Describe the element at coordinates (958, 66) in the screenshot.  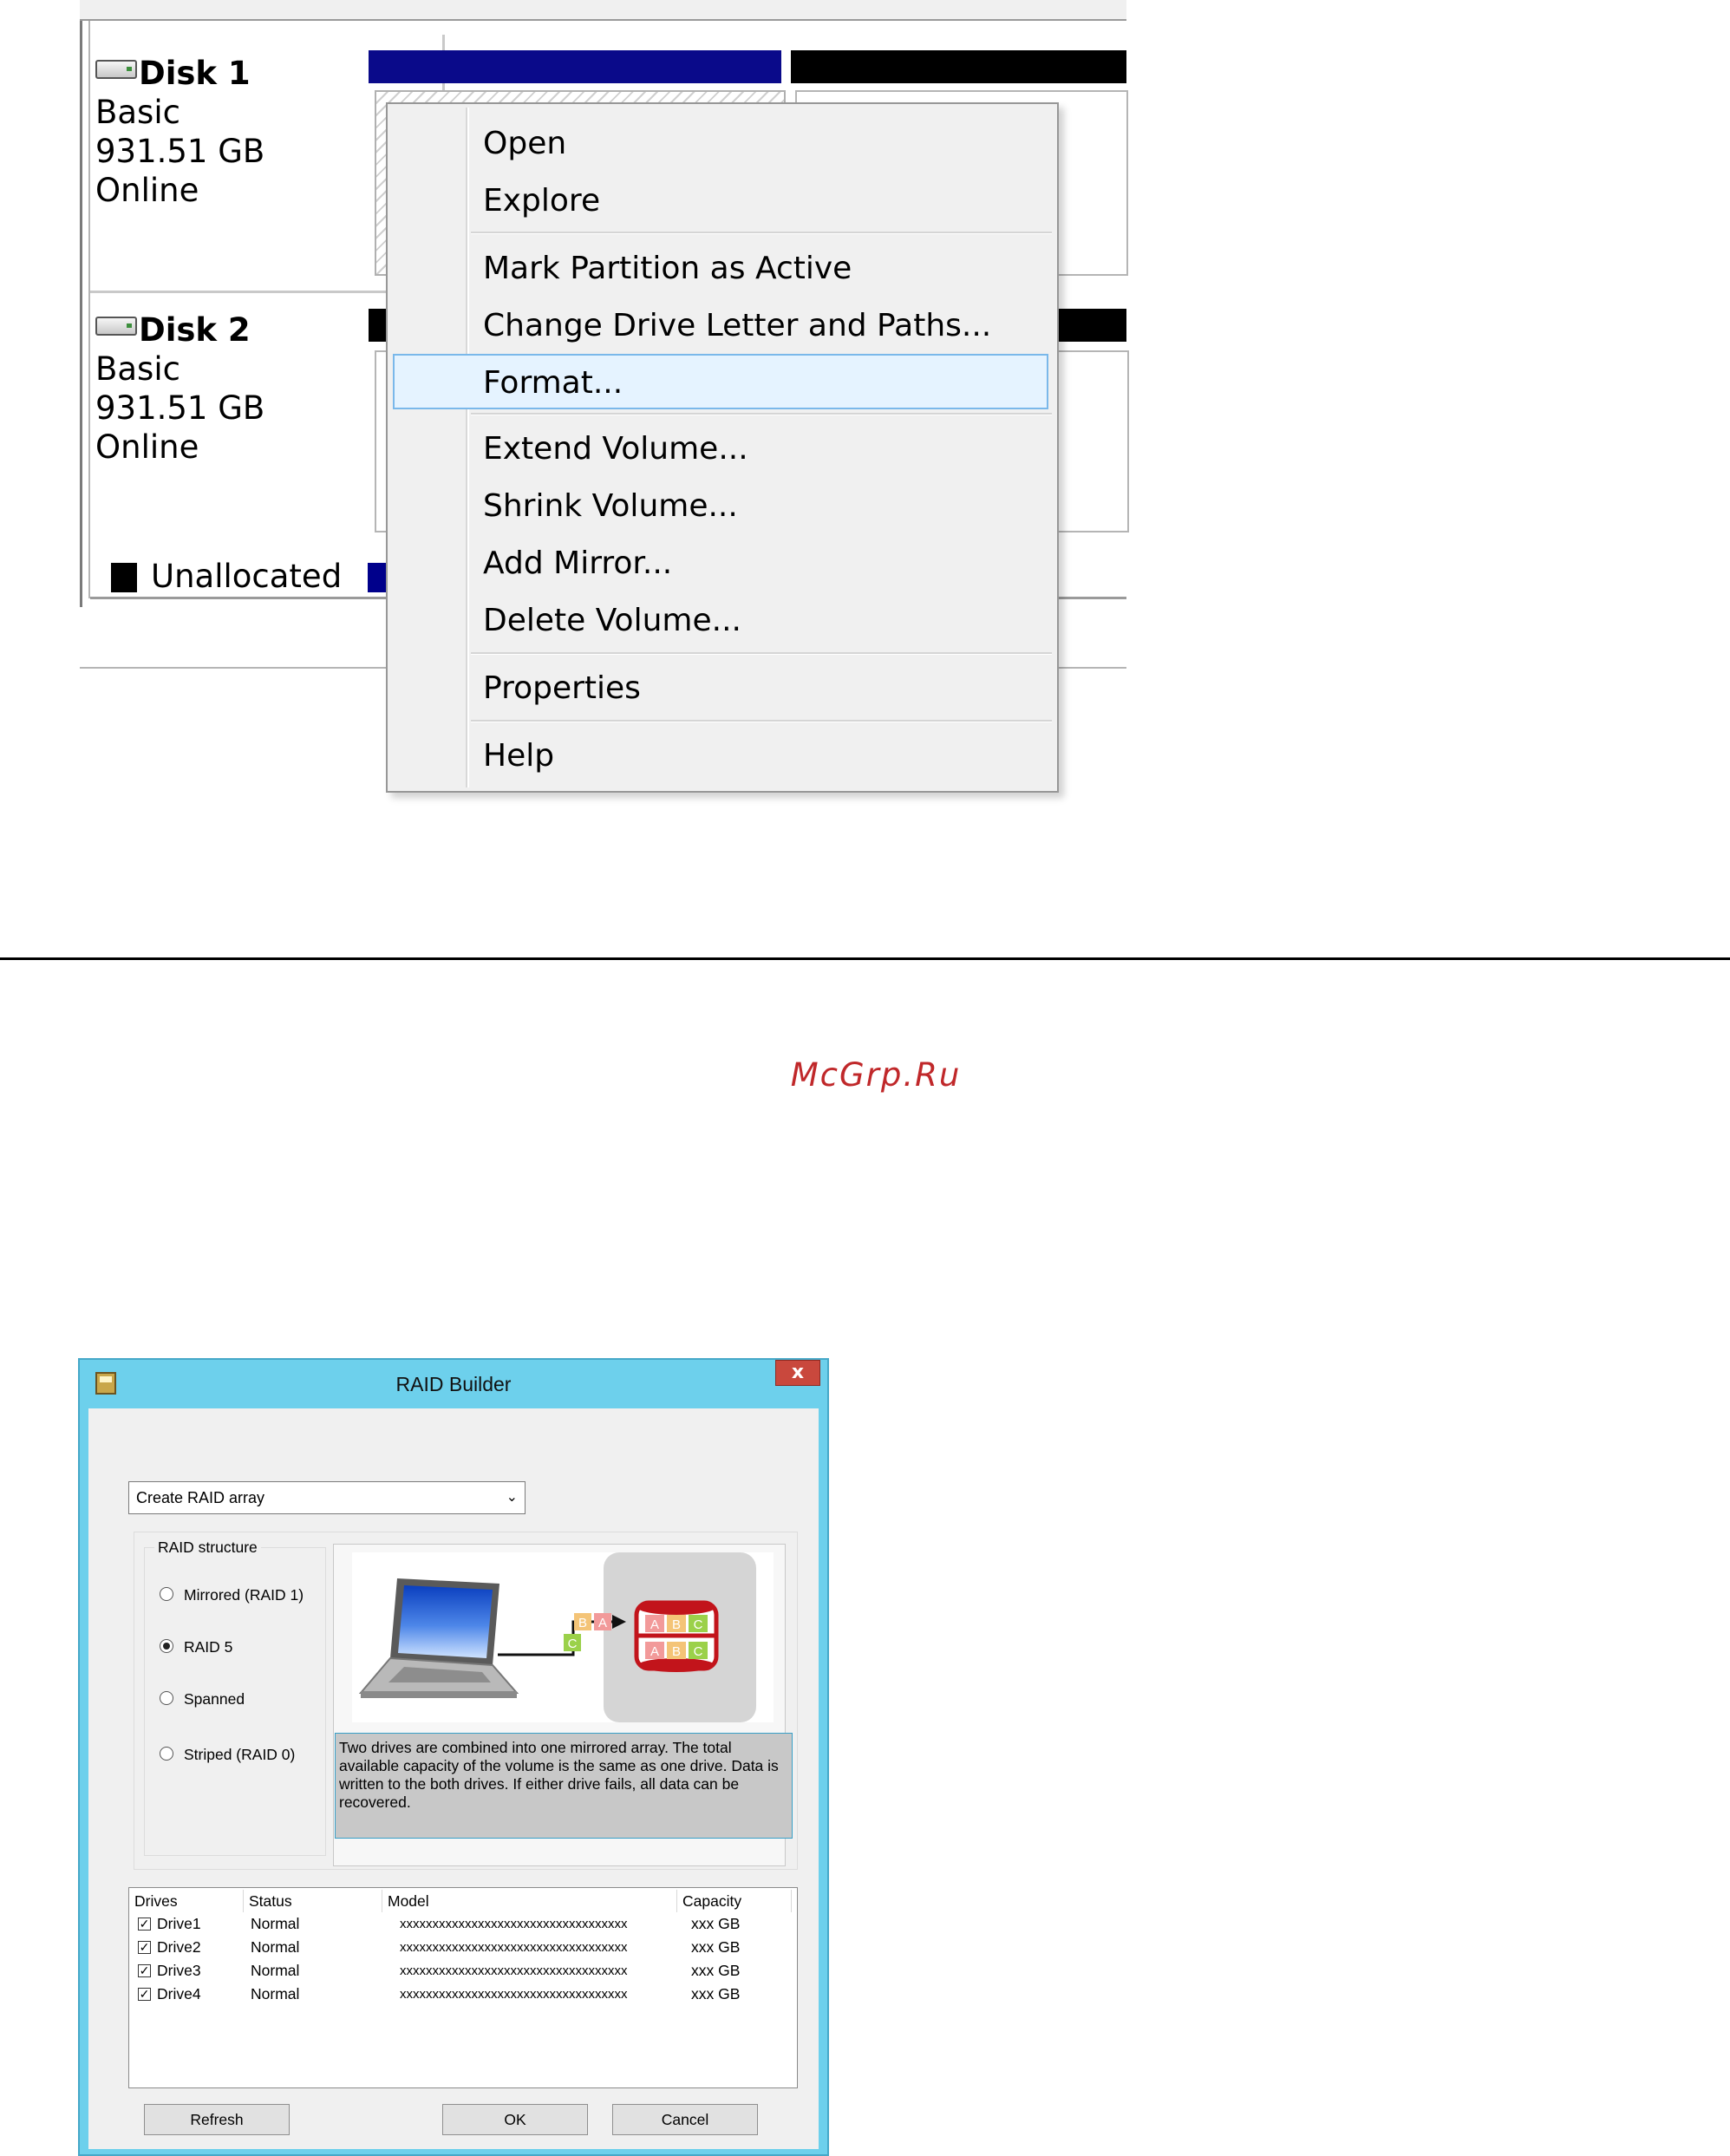
I see `disk-1-unallocated-bar` at that location.